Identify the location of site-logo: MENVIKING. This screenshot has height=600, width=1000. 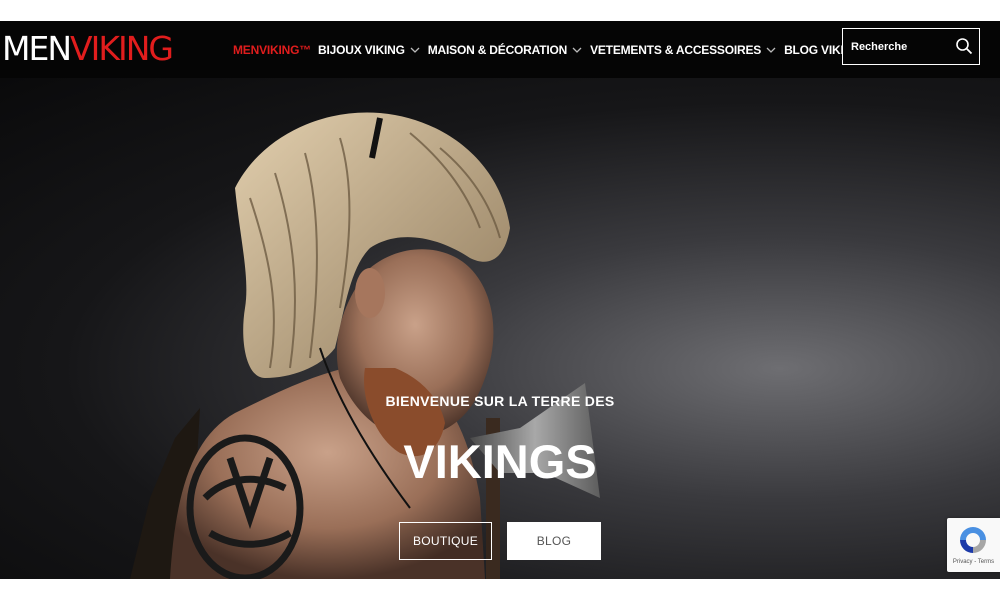
(88, 49).